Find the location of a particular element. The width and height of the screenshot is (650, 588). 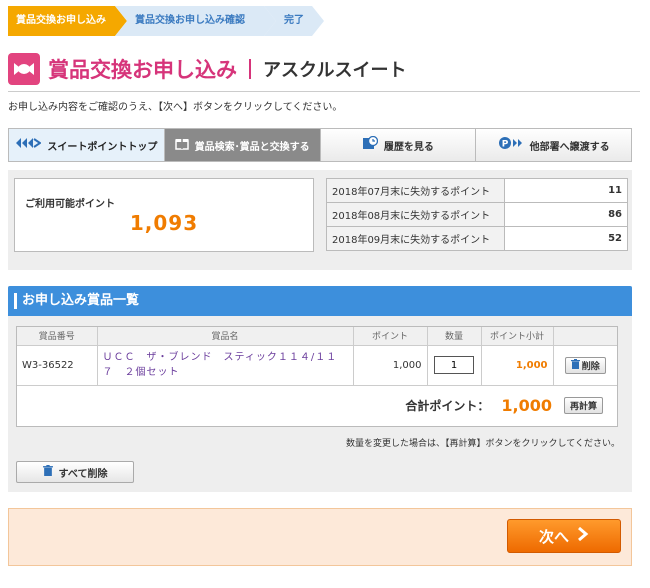

intro-text: お申し込み内容をご確認のうえ、【次へ】ボタンをクリックしてください。 is located at coordinates (175, 107).